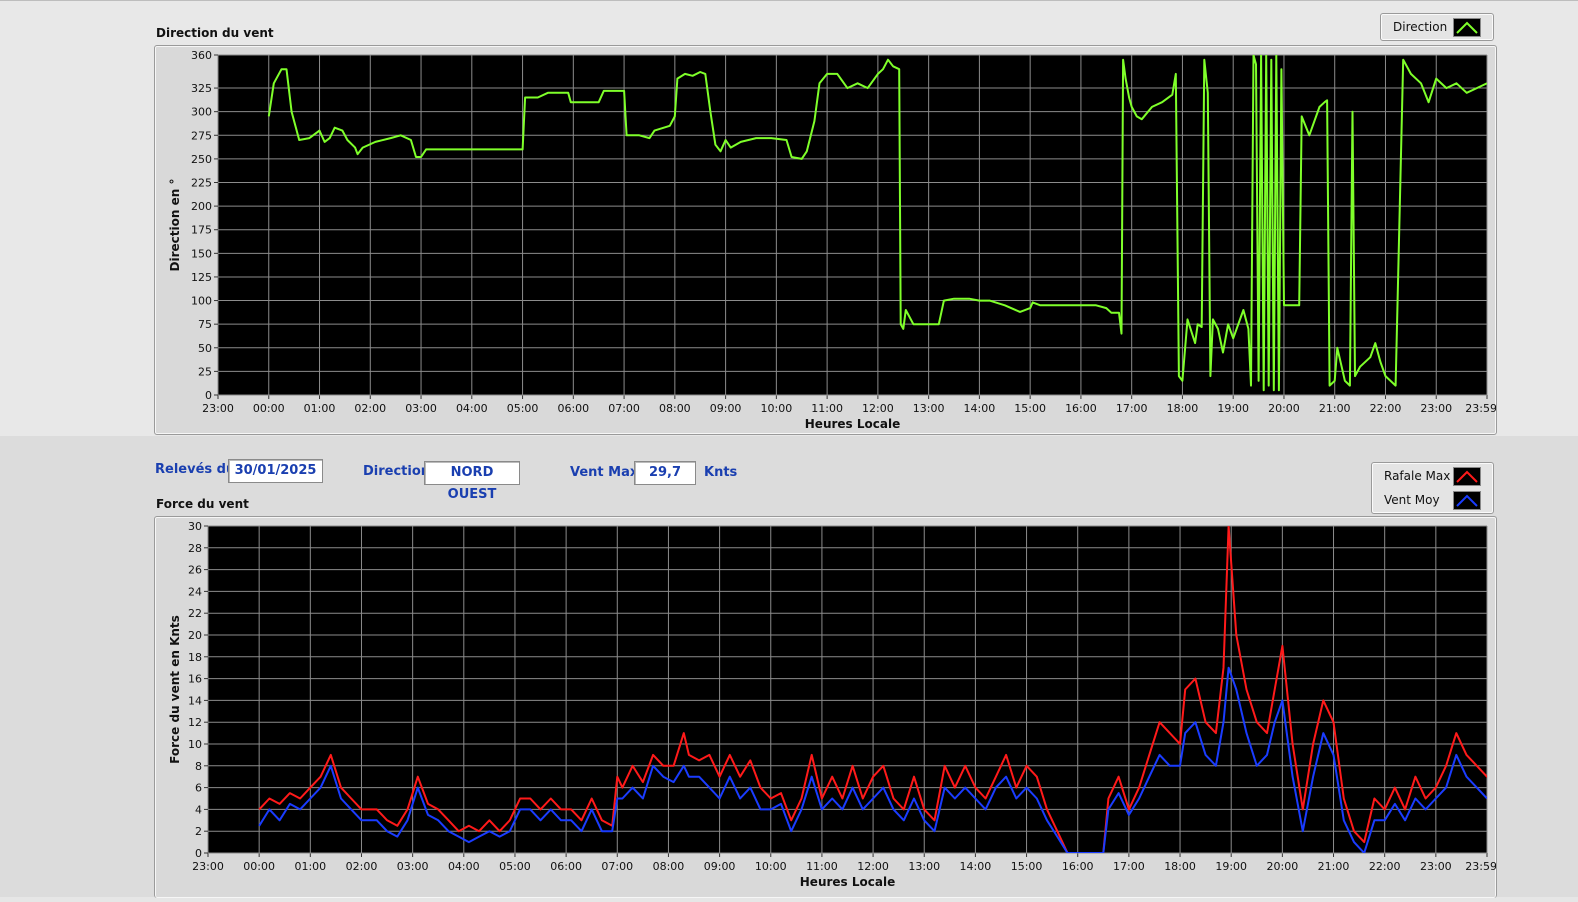 The width and height of the screenshot is (1578, 902). What do you see at coordinates (1417, 476) in the screenshot?
I see `legend-rafale-label: Rafale Max` at bounding box center [1417, 476].